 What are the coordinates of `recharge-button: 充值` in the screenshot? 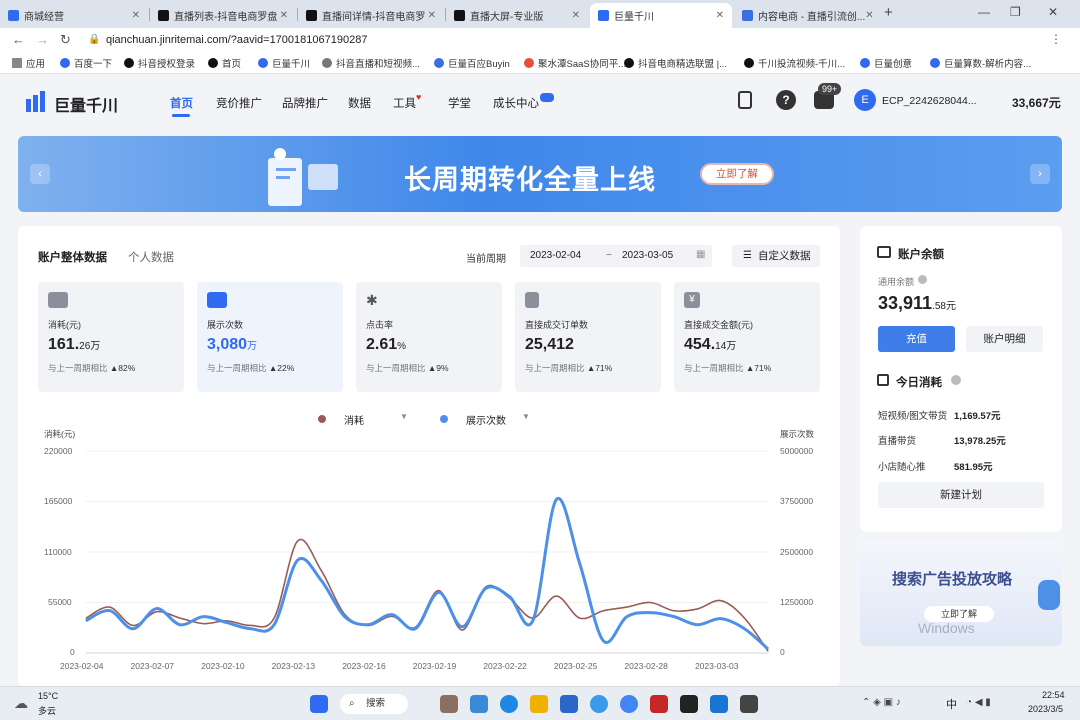 It's located at (916, 339).